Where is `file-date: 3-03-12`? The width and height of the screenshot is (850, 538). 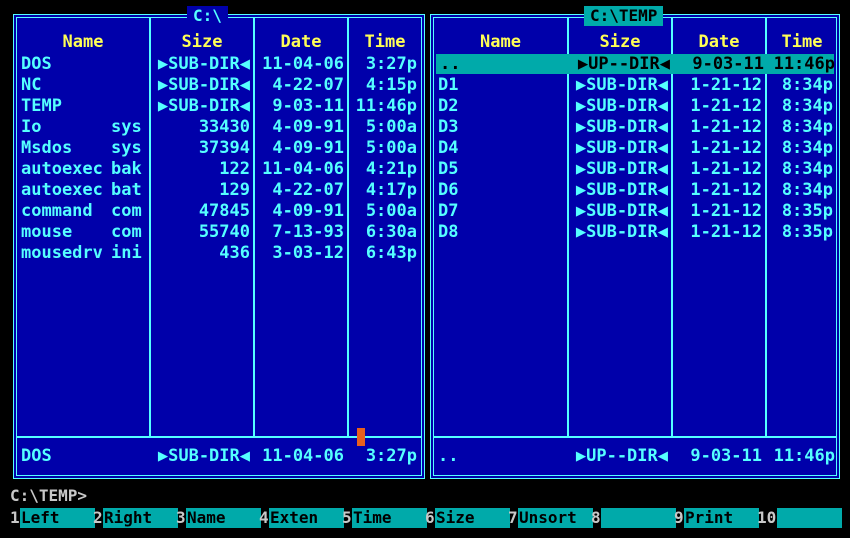 file-date: 3-03-12 is located at coordinates (308, 253).